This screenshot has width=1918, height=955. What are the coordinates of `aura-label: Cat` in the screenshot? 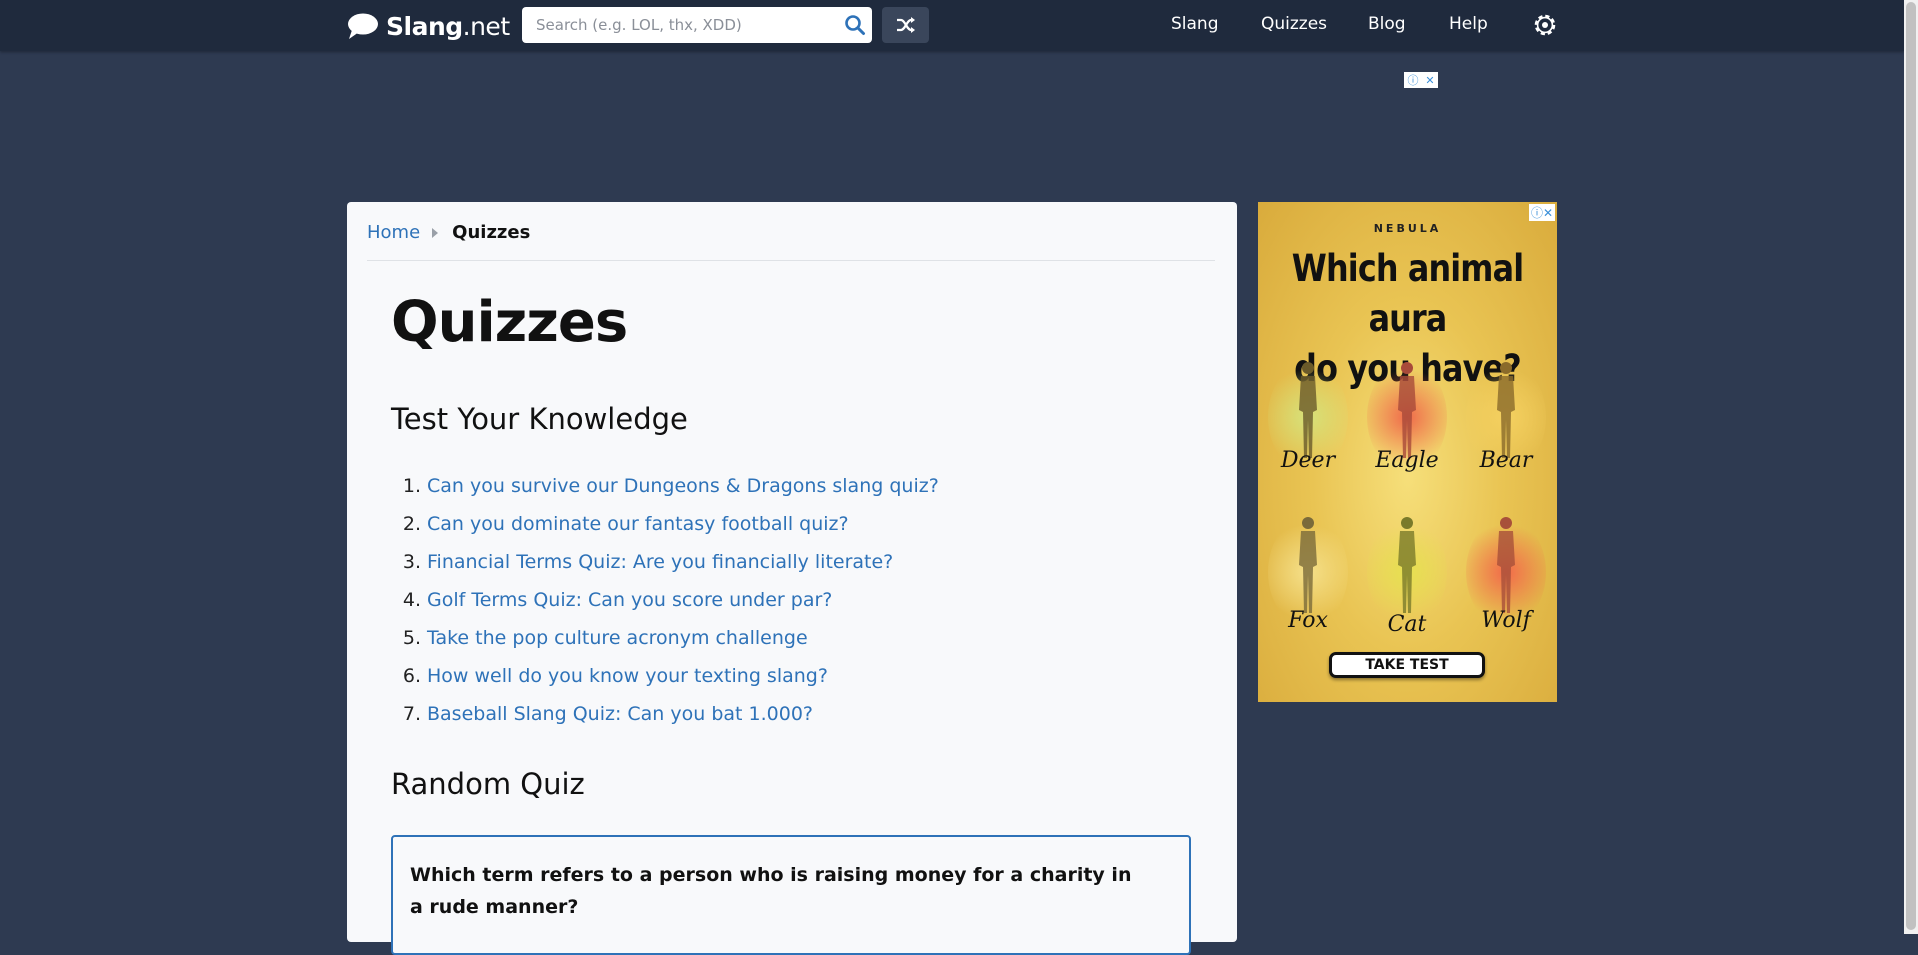 It's located at (1407, 624).